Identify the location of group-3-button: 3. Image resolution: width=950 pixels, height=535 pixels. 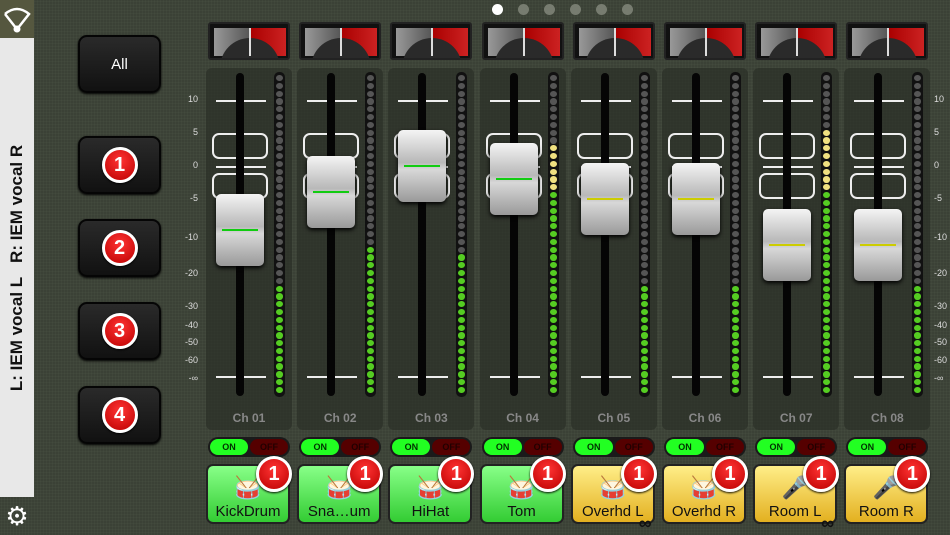
(119, 331).